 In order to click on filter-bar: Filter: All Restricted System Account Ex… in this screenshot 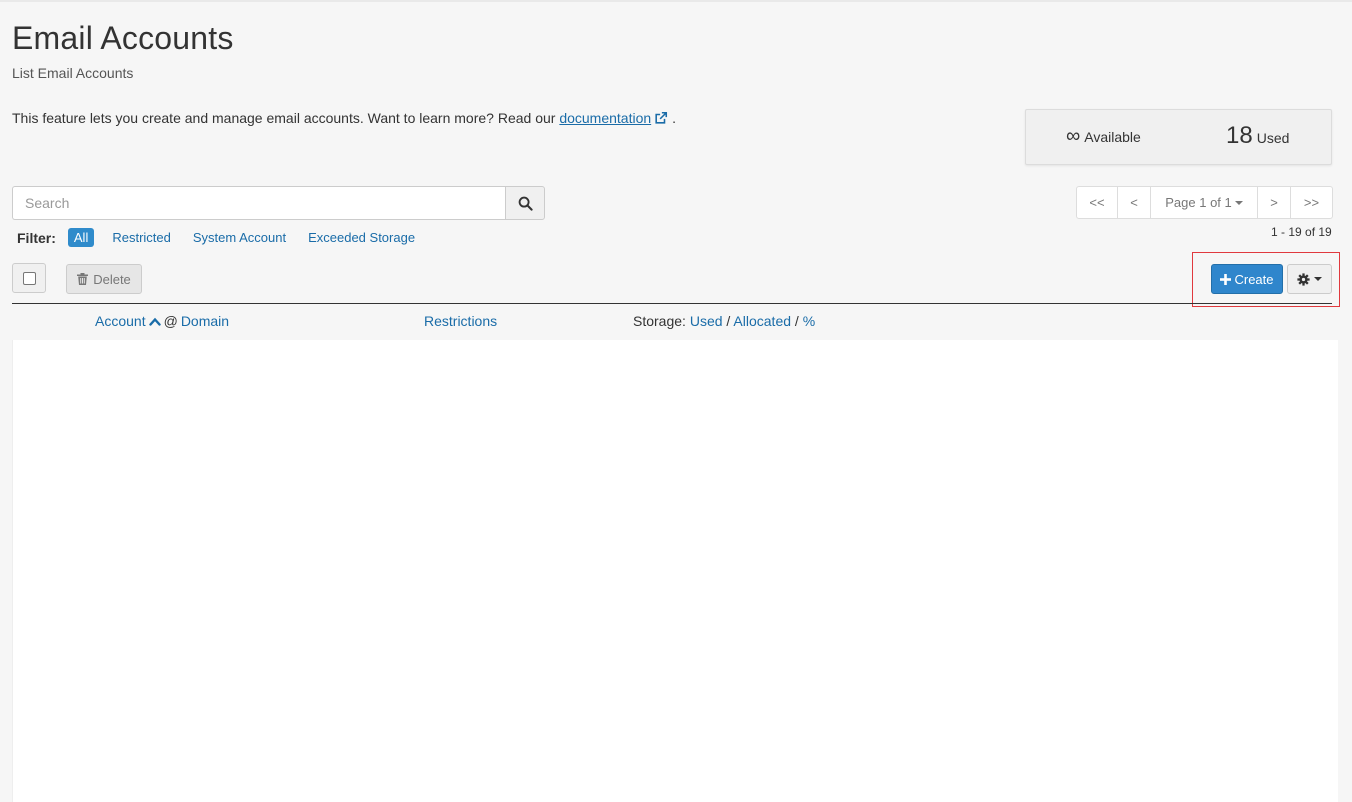, I will do `click(227, 237)`.